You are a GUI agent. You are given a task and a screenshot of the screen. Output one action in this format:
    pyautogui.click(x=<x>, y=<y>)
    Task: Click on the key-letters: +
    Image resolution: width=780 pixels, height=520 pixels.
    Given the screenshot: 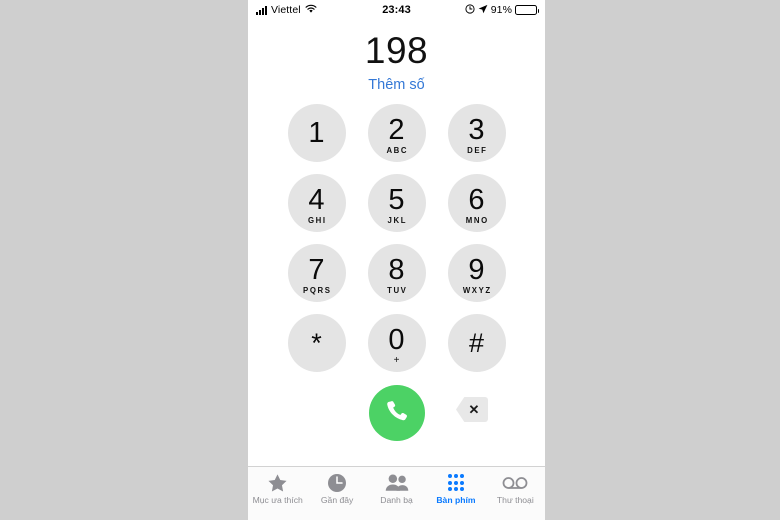 What is the action you would take?
    pyautogui.click(x=396, y=360)
    